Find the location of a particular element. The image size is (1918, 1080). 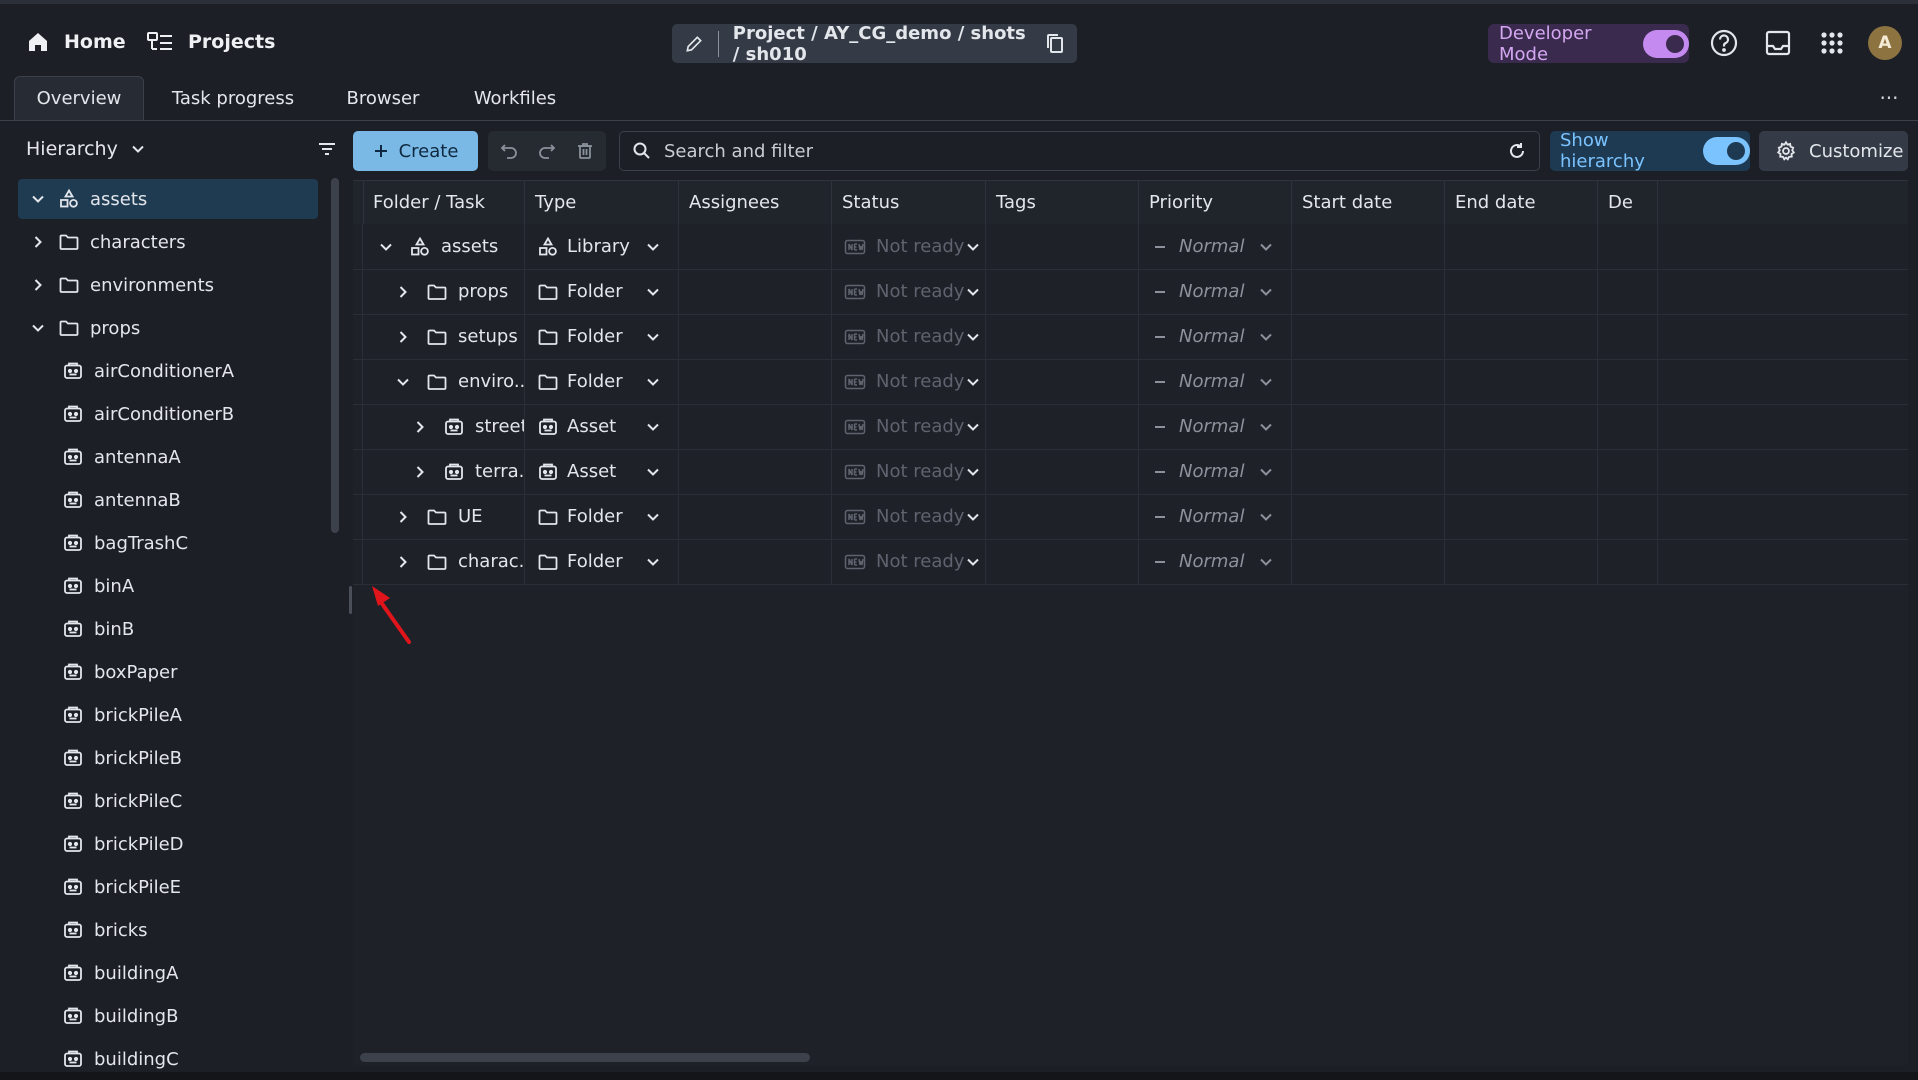

column-header-status: Status is located at coordinates (909, 202).